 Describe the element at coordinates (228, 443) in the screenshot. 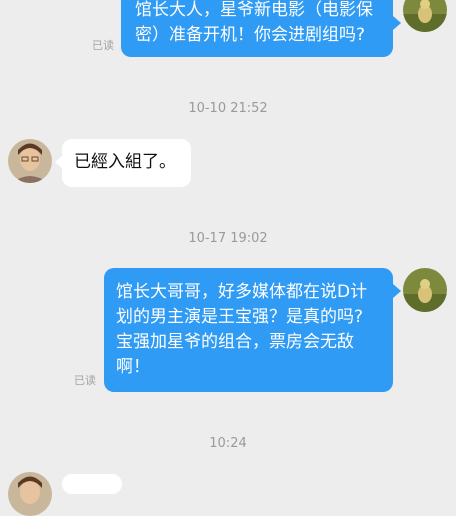

I see `timestamp: 10:24` at that location.